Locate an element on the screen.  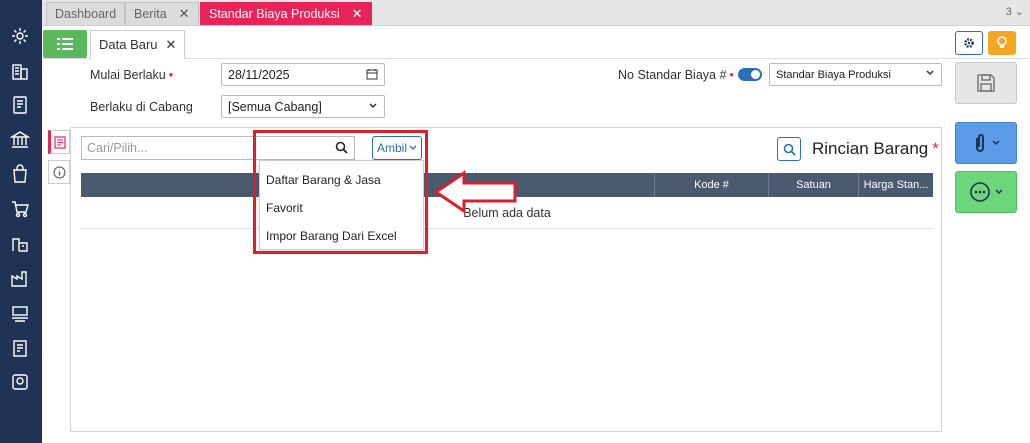
berlaku-cabang-label: Berlaku di Cabang is located at coordinates (141, 107).